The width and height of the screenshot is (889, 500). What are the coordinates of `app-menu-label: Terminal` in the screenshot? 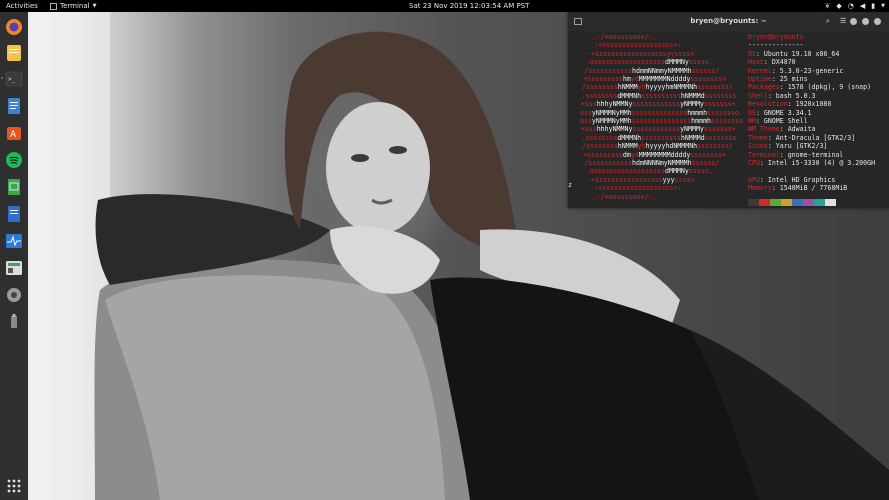 It's located at (75, 6).